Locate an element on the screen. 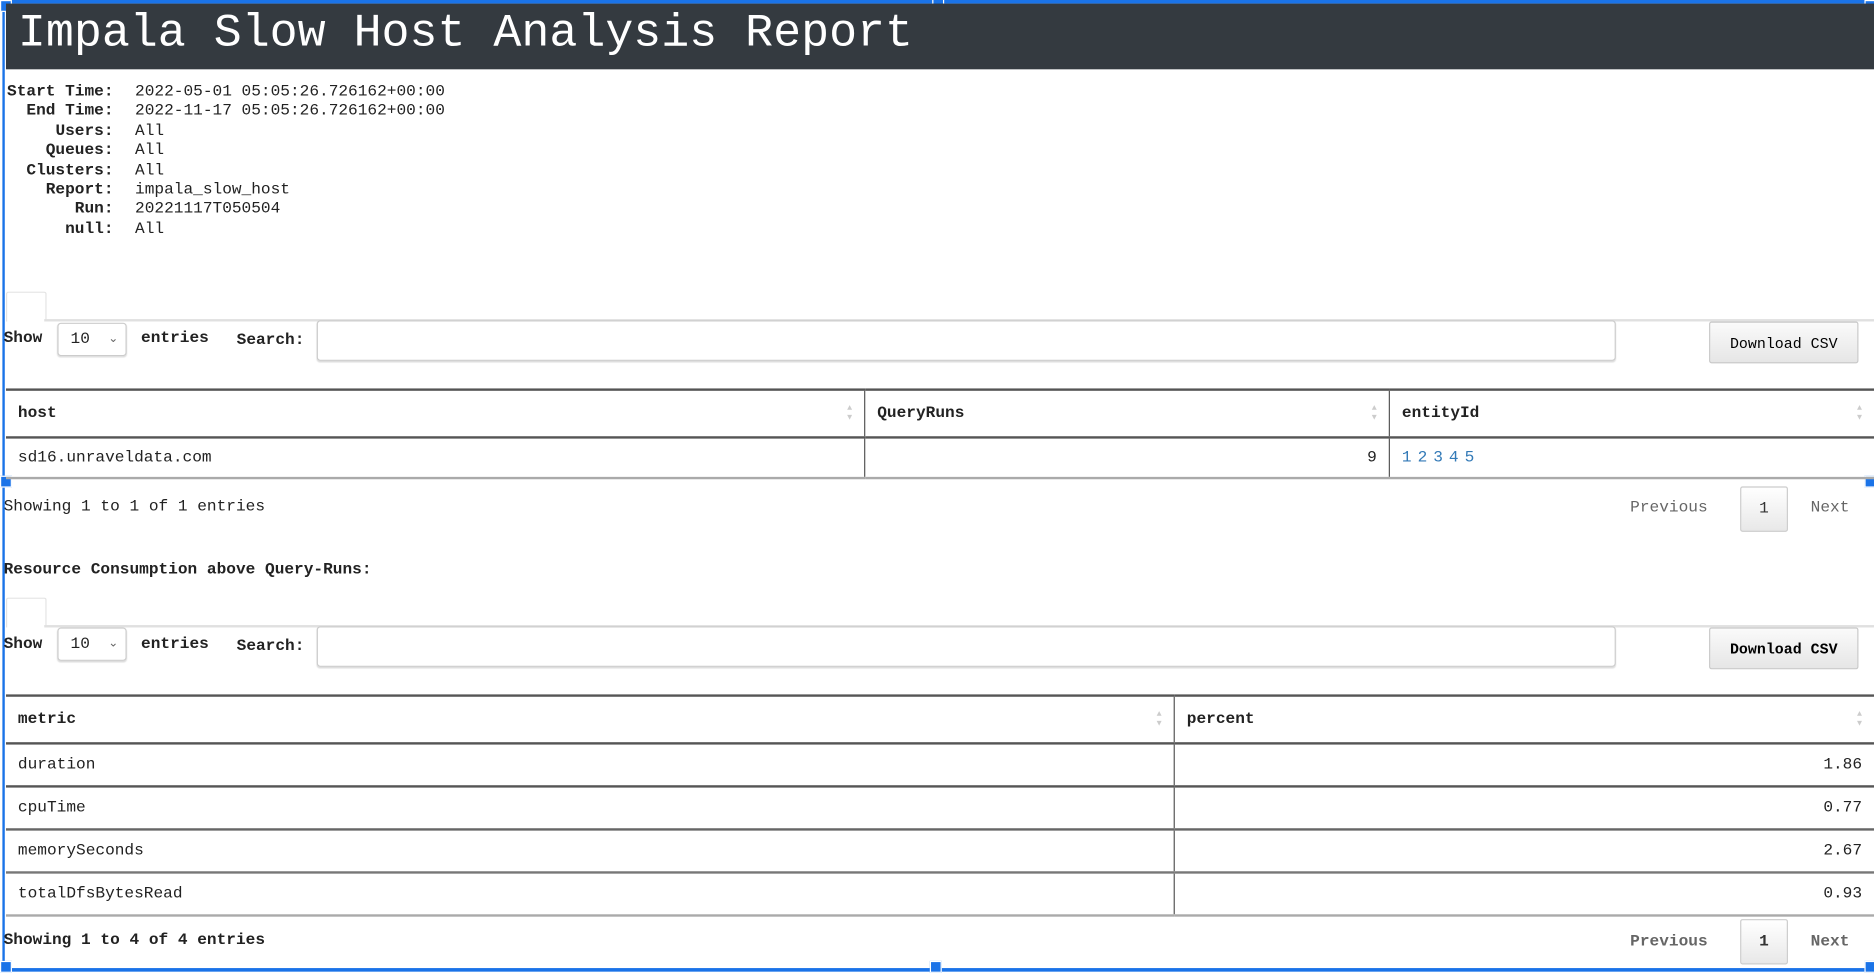  entity-link: 2 is located at coordinates (1423, 458).